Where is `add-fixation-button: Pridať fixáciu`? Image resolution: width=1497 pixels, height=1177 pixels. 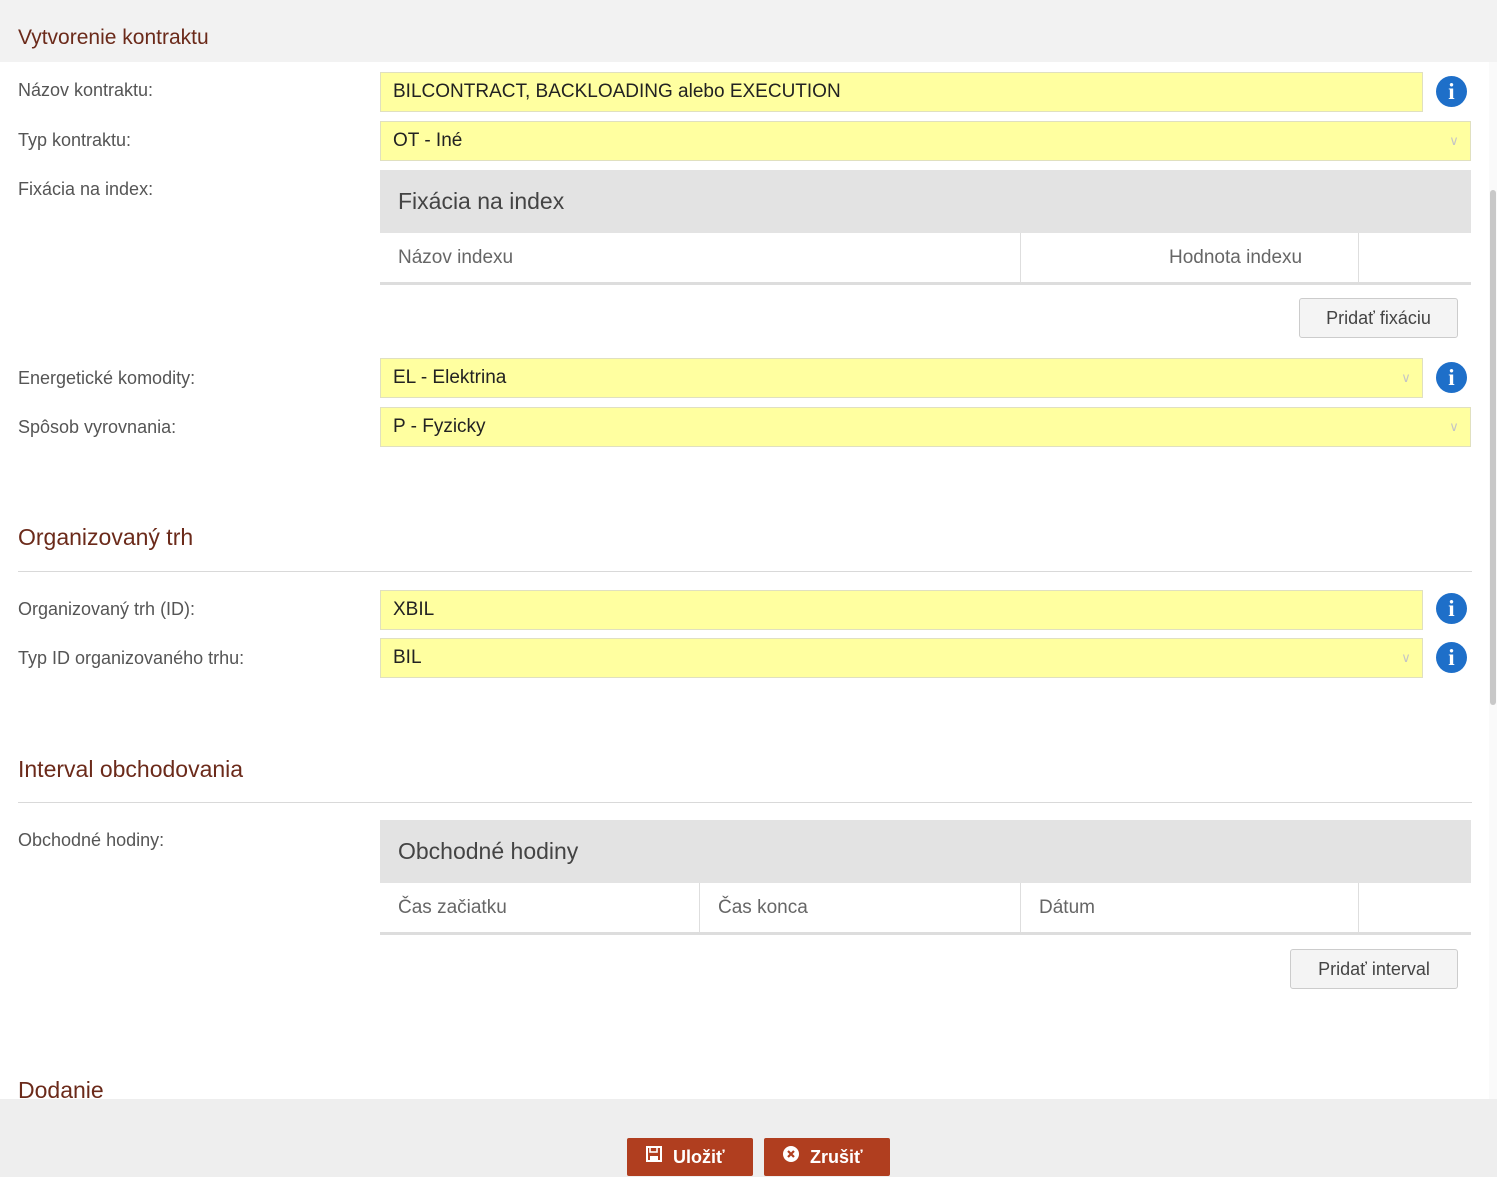
add-fixation-button: Pridať fixáciu is located at coordinates (1378, 318).